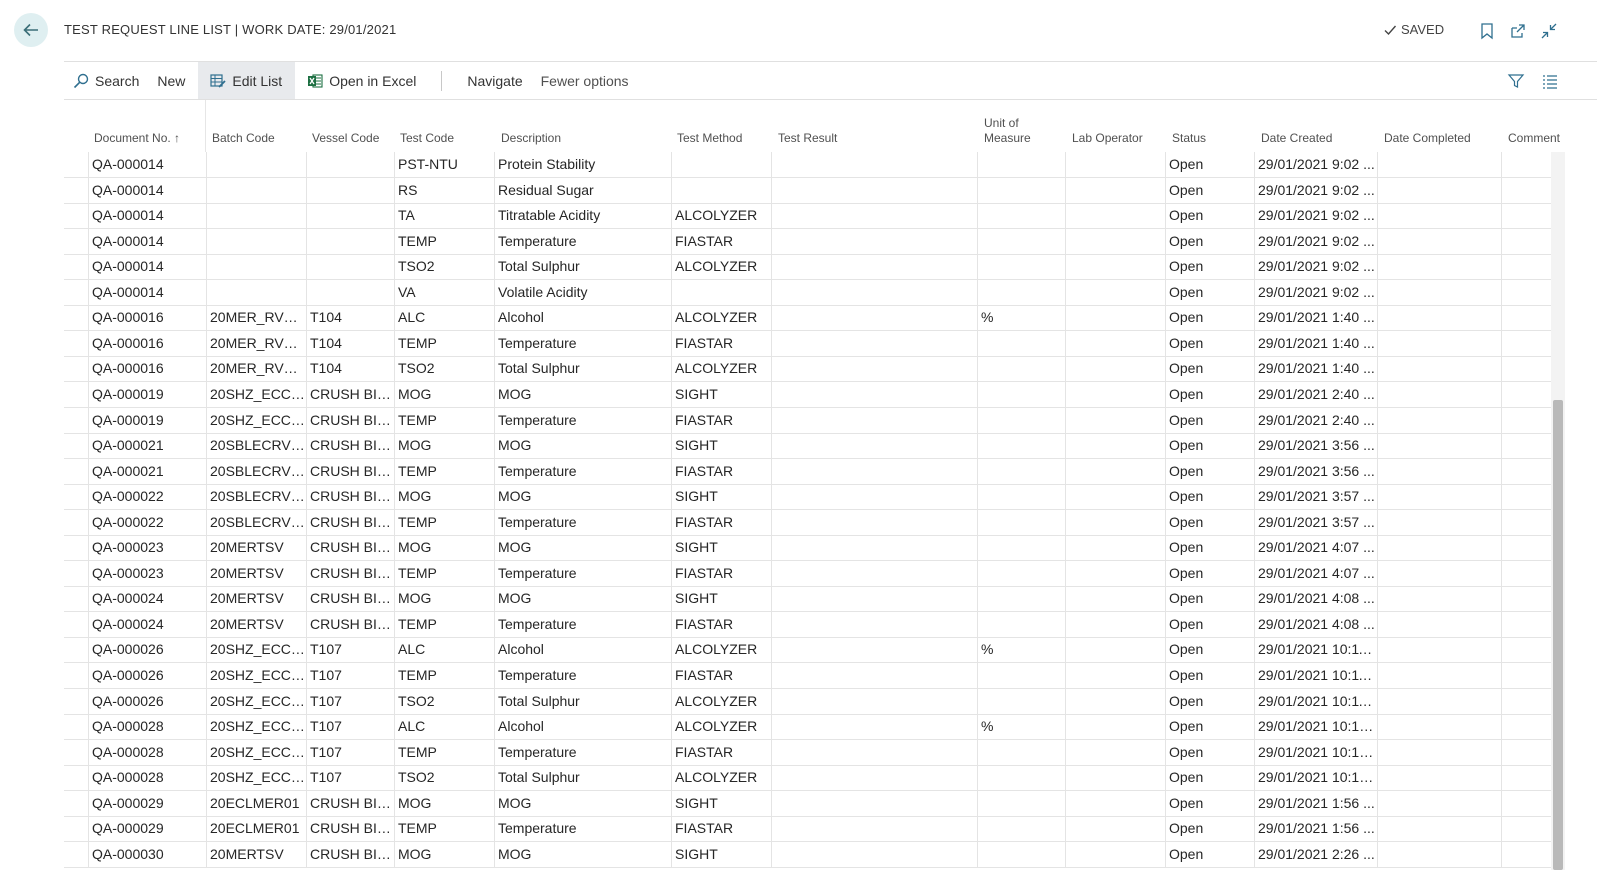 The image size is (1597, 885). I want to click on filter-icon, so click(1516, 81).